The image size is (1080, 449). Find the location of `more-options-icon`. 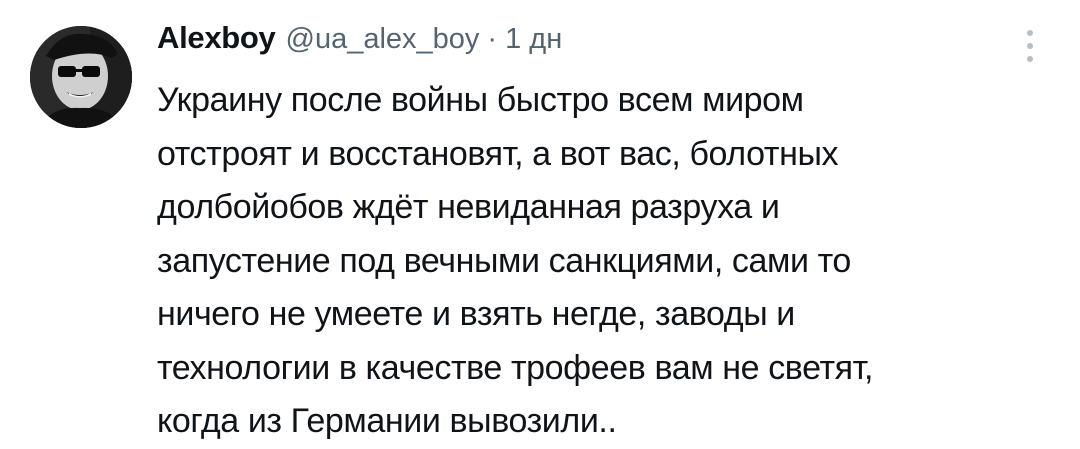

more-options-icon is located at coordinates (1030, 46).